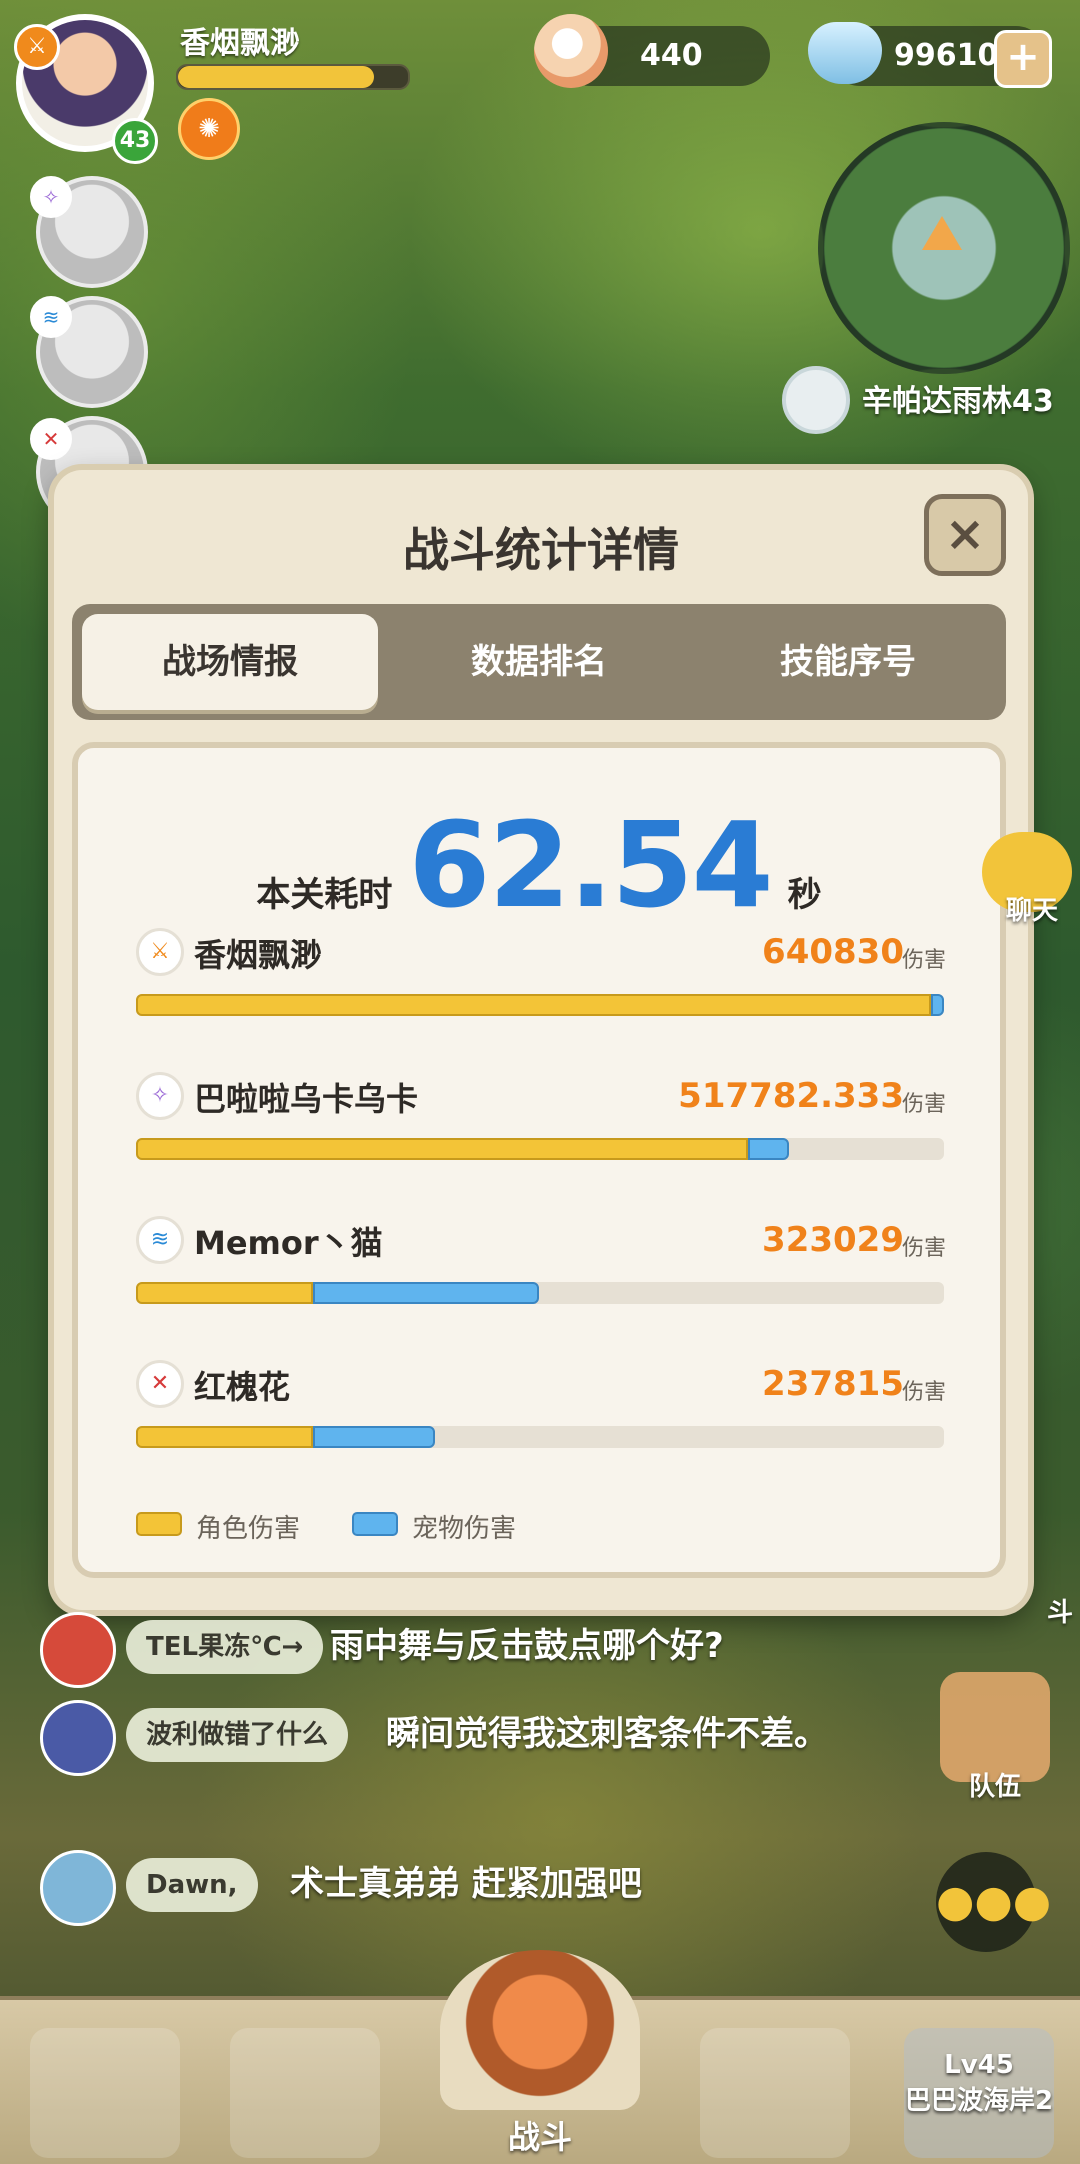 This screenshot has width=1080, height=2164. What do you see at coordinates (979, 2101) in the screenshot?
I see `lock-place: 巴巴波海岸2` at bounding box center [979, 2101].